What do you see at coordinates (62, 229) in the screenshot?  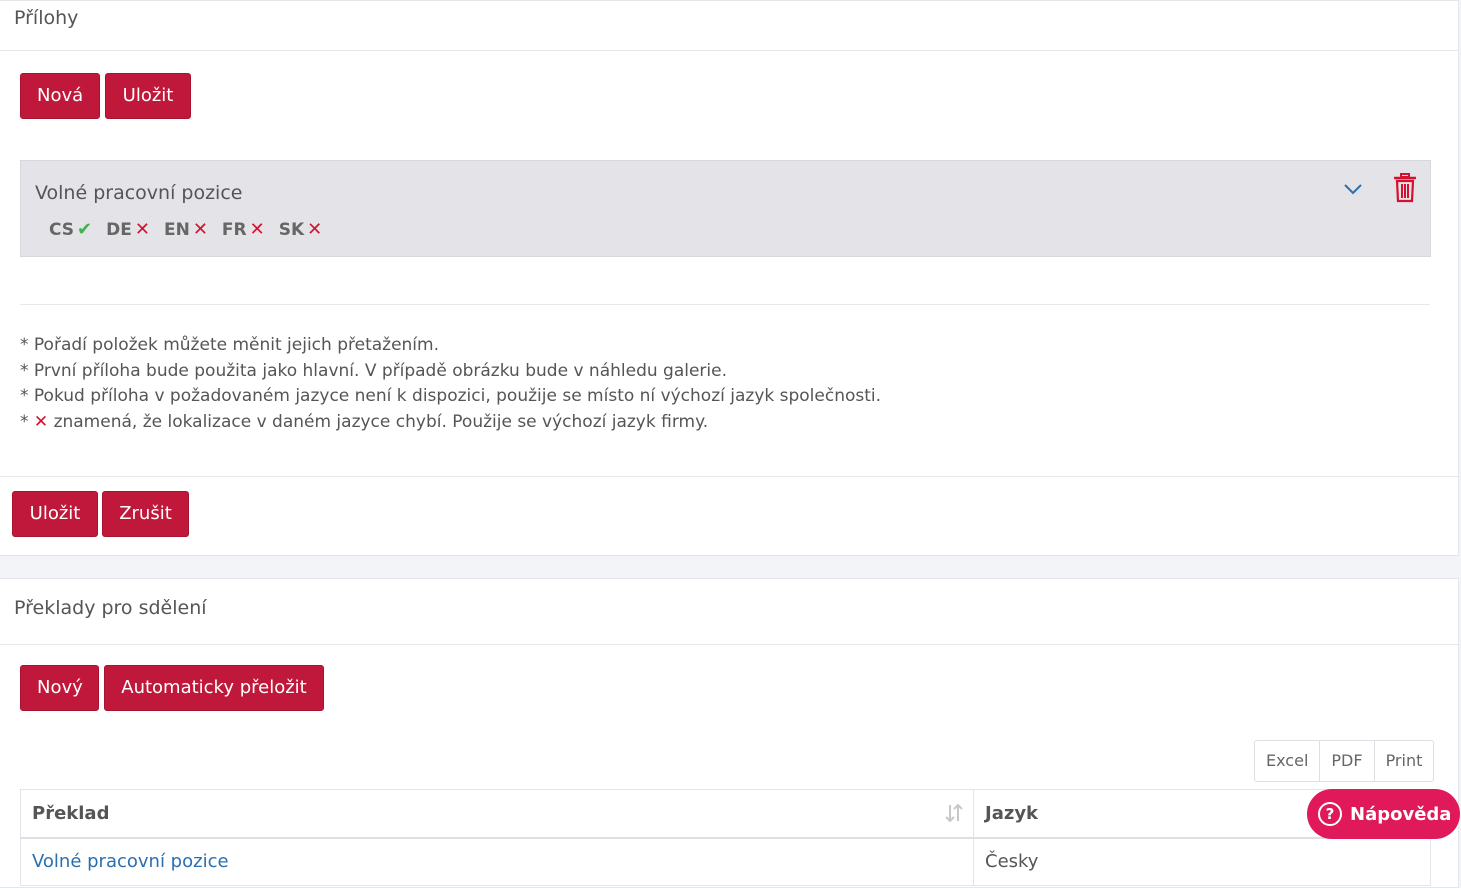 I see `lang-code: CS` at bounding box center [62, 229].